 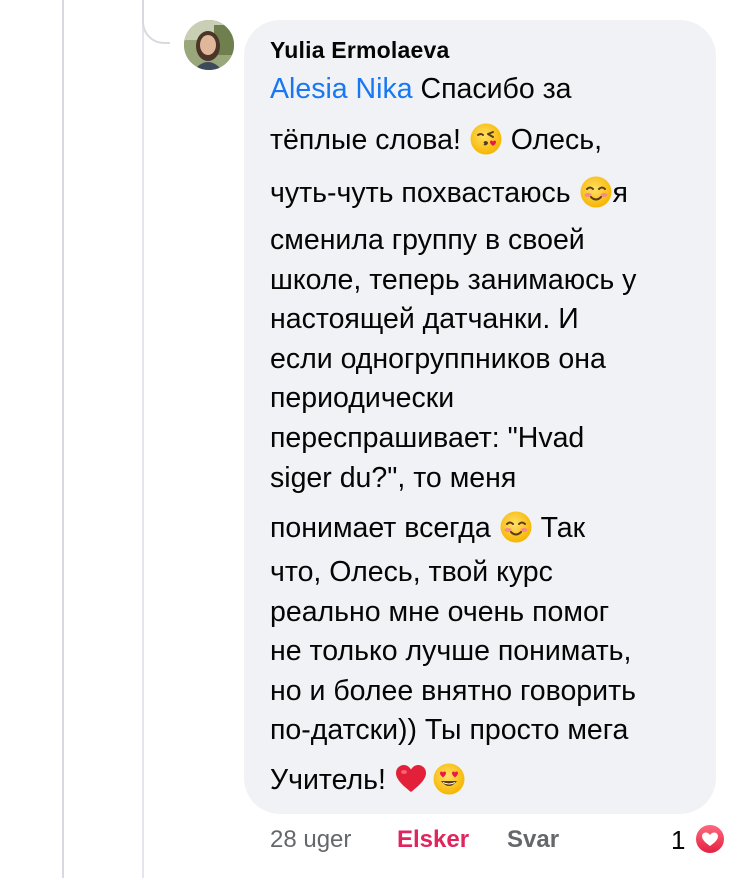 What do you see at coordinates (620, 193) in the screenshot?
I see `comment-text: я` at bounding box center [620, 193].